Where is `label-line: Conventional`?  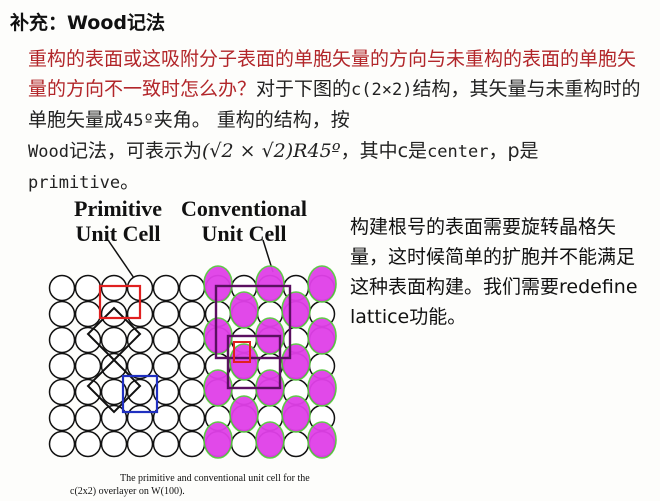 label-line: Conventional is located at coordinates (244, 208).